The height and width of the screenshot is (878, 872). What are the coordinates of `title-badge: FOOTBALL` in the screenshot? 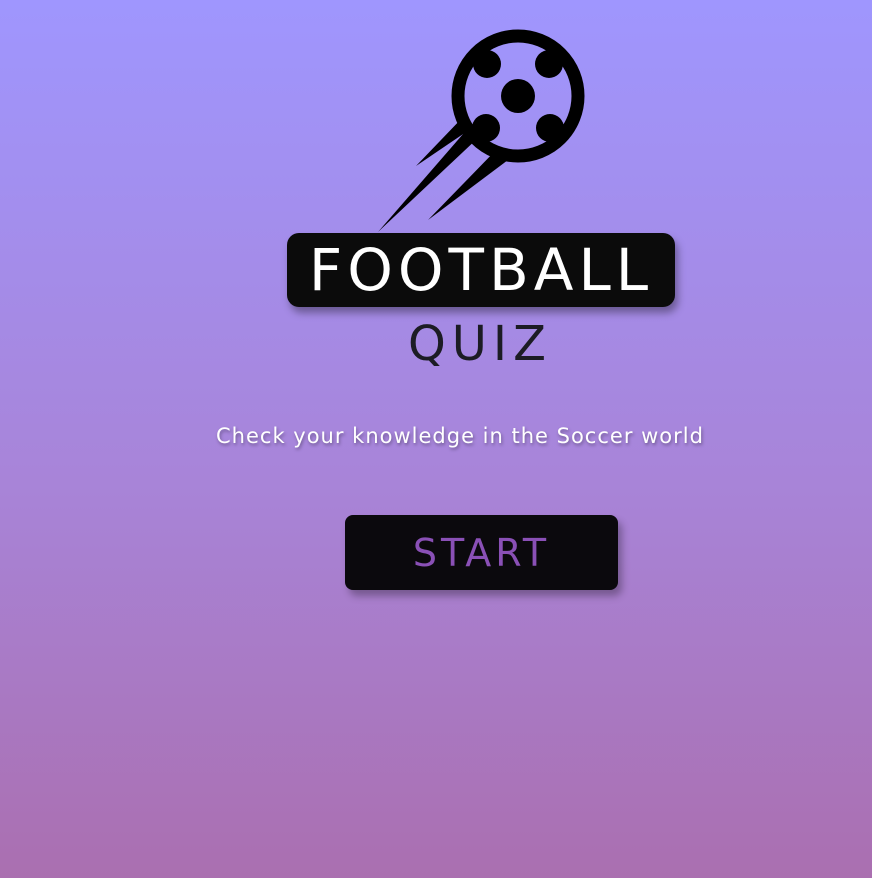 It's located at (481, 270).